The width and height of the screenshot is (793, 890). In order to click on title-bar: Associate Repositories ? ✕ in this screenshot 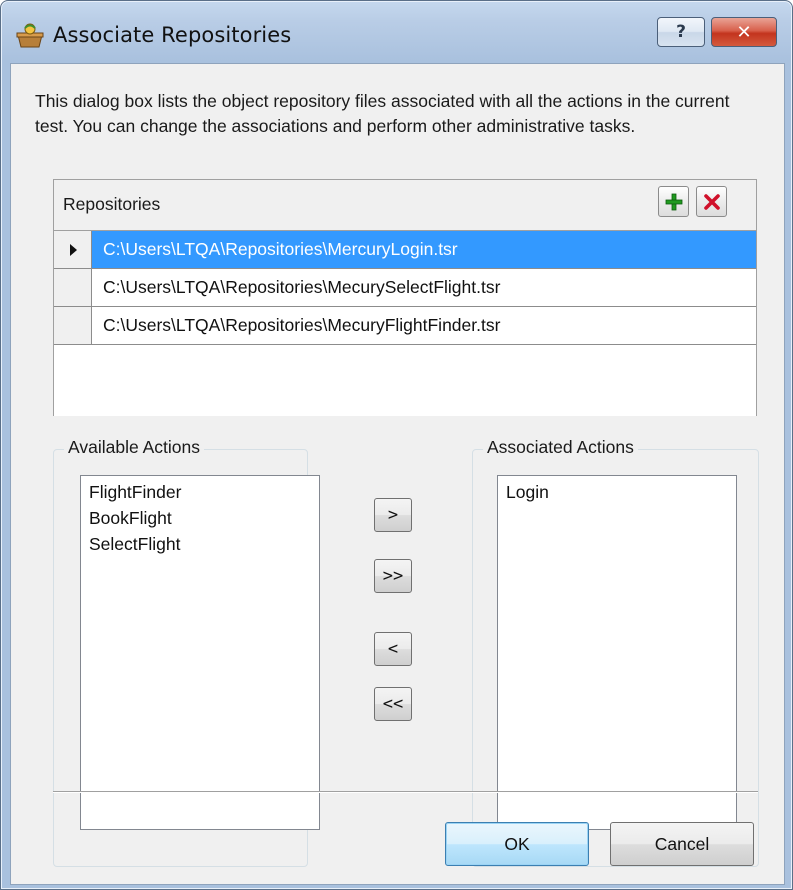, I will do `click(396, 32)`.